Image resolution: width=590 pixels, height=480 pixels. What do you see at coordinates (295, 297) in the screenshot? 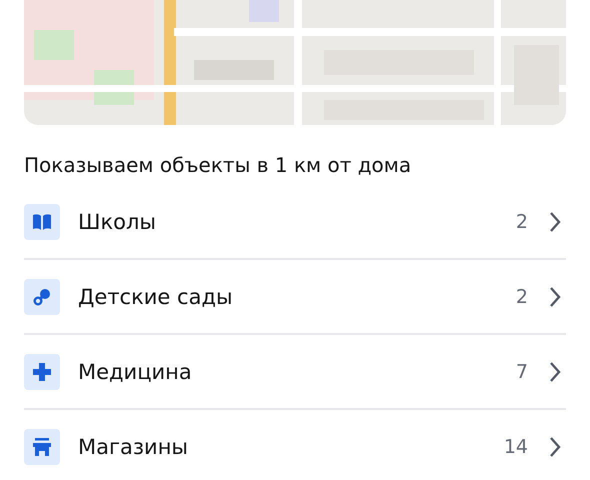
I see `category-row: Детские сады 2` at bounding box center [295, 297].